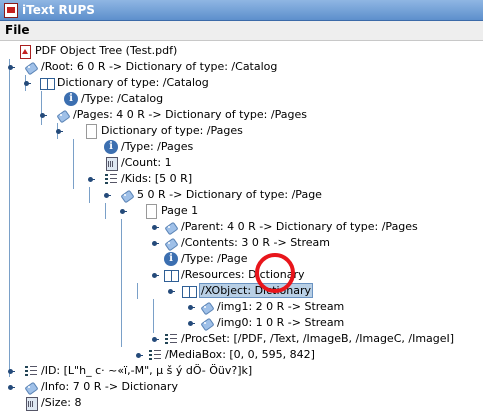 The image size is (483, 420). Describe the element at coordinates (53, 403) in the screenshot. I see `tree-node-size: /Size: 8` at that location.